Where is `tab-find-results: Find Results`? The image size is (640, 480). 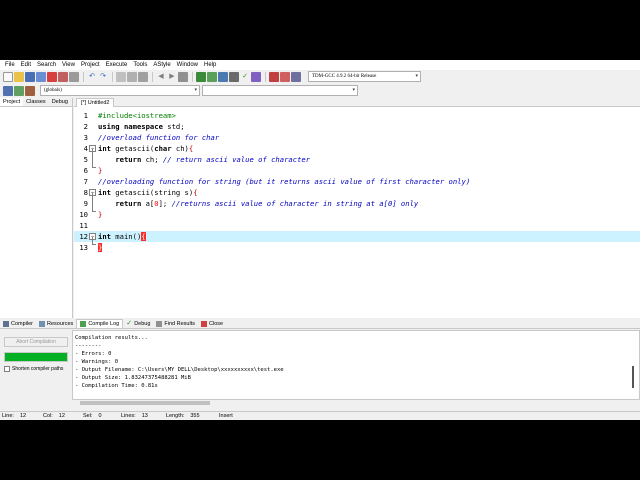 tab-find-results: Find Results is located at coordinates (175, 323).